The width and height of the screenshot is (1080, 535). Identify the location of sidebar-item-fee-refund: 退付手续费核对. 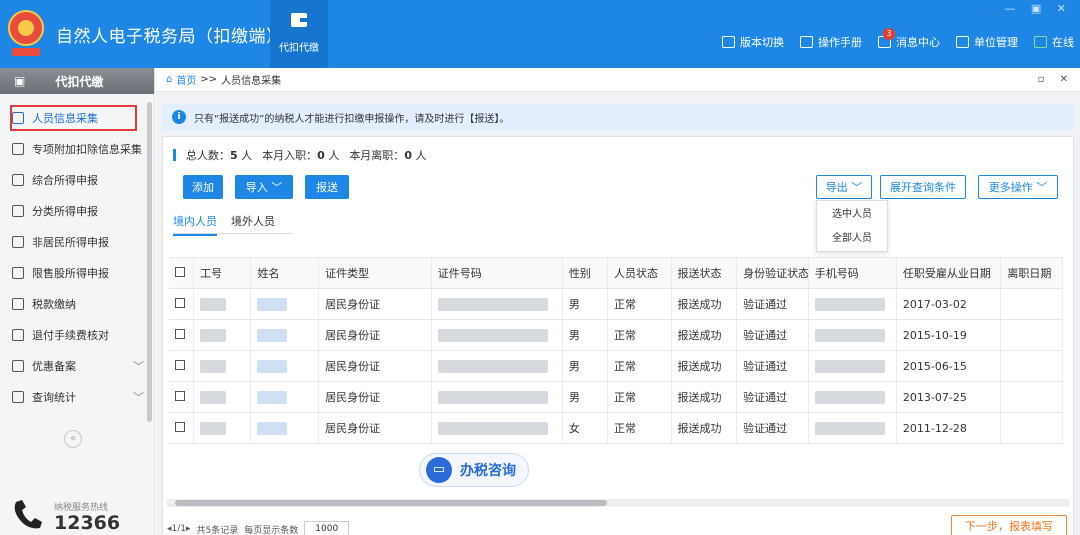
(77, 334).